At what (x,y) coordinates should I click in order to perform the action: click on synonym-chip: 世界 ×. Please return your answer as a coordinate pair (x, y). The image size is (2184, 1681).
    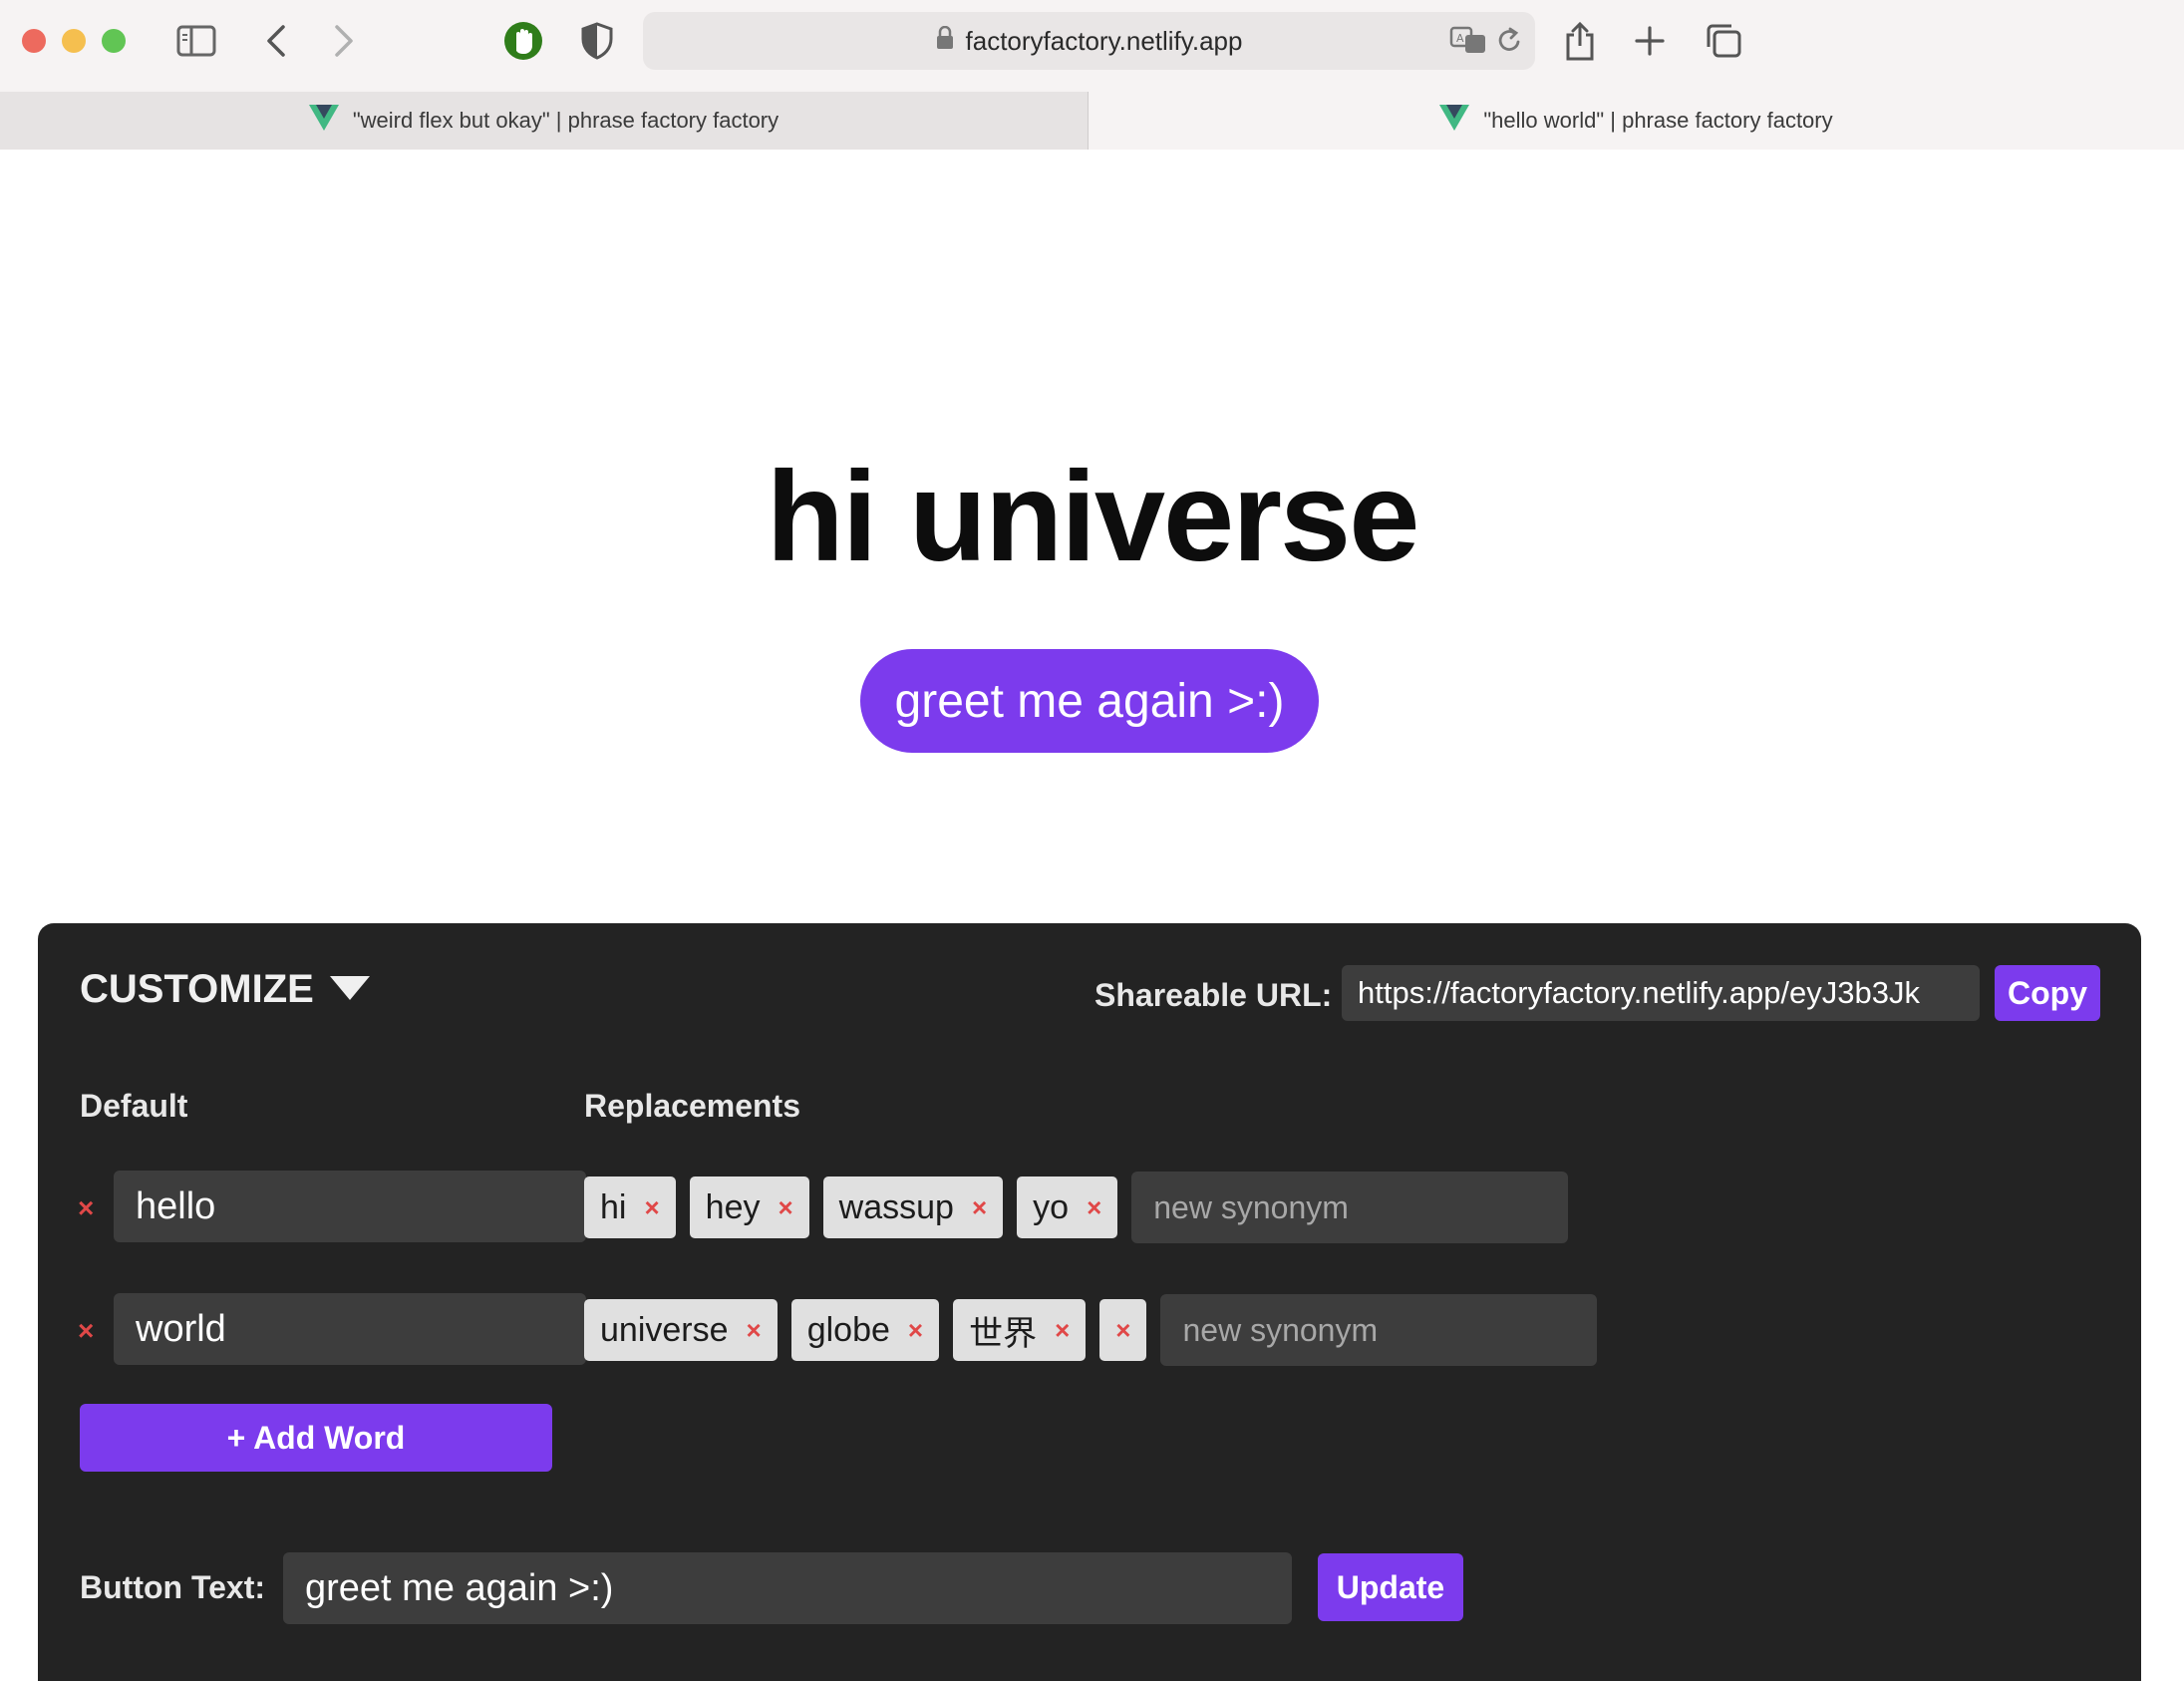
    Looking at the image, I should click on (1020, 1330).